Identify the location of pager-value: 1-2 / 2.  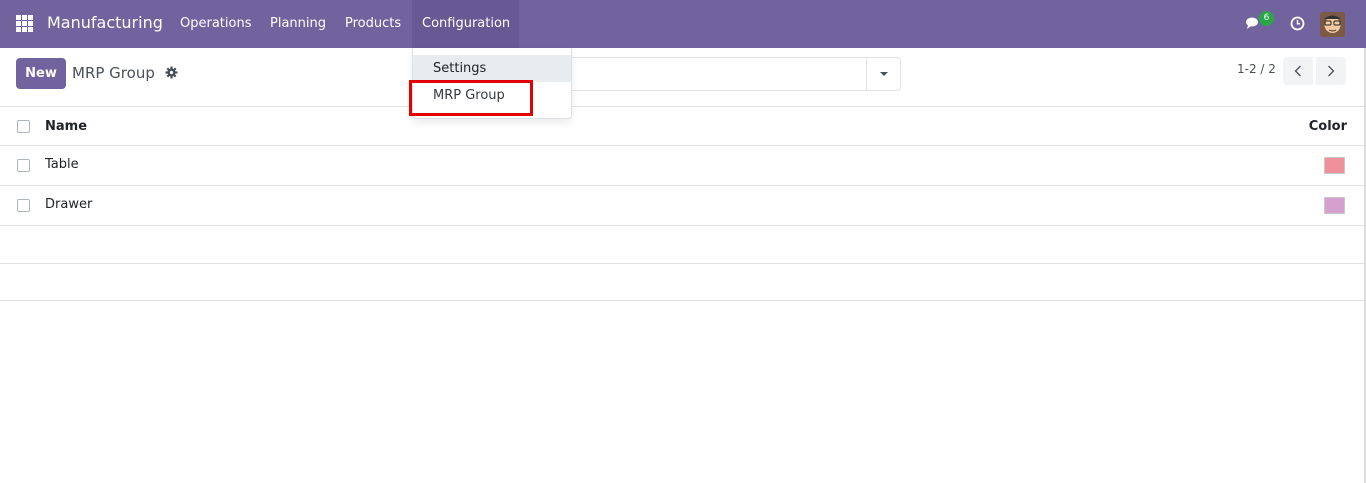
(1256, 69).